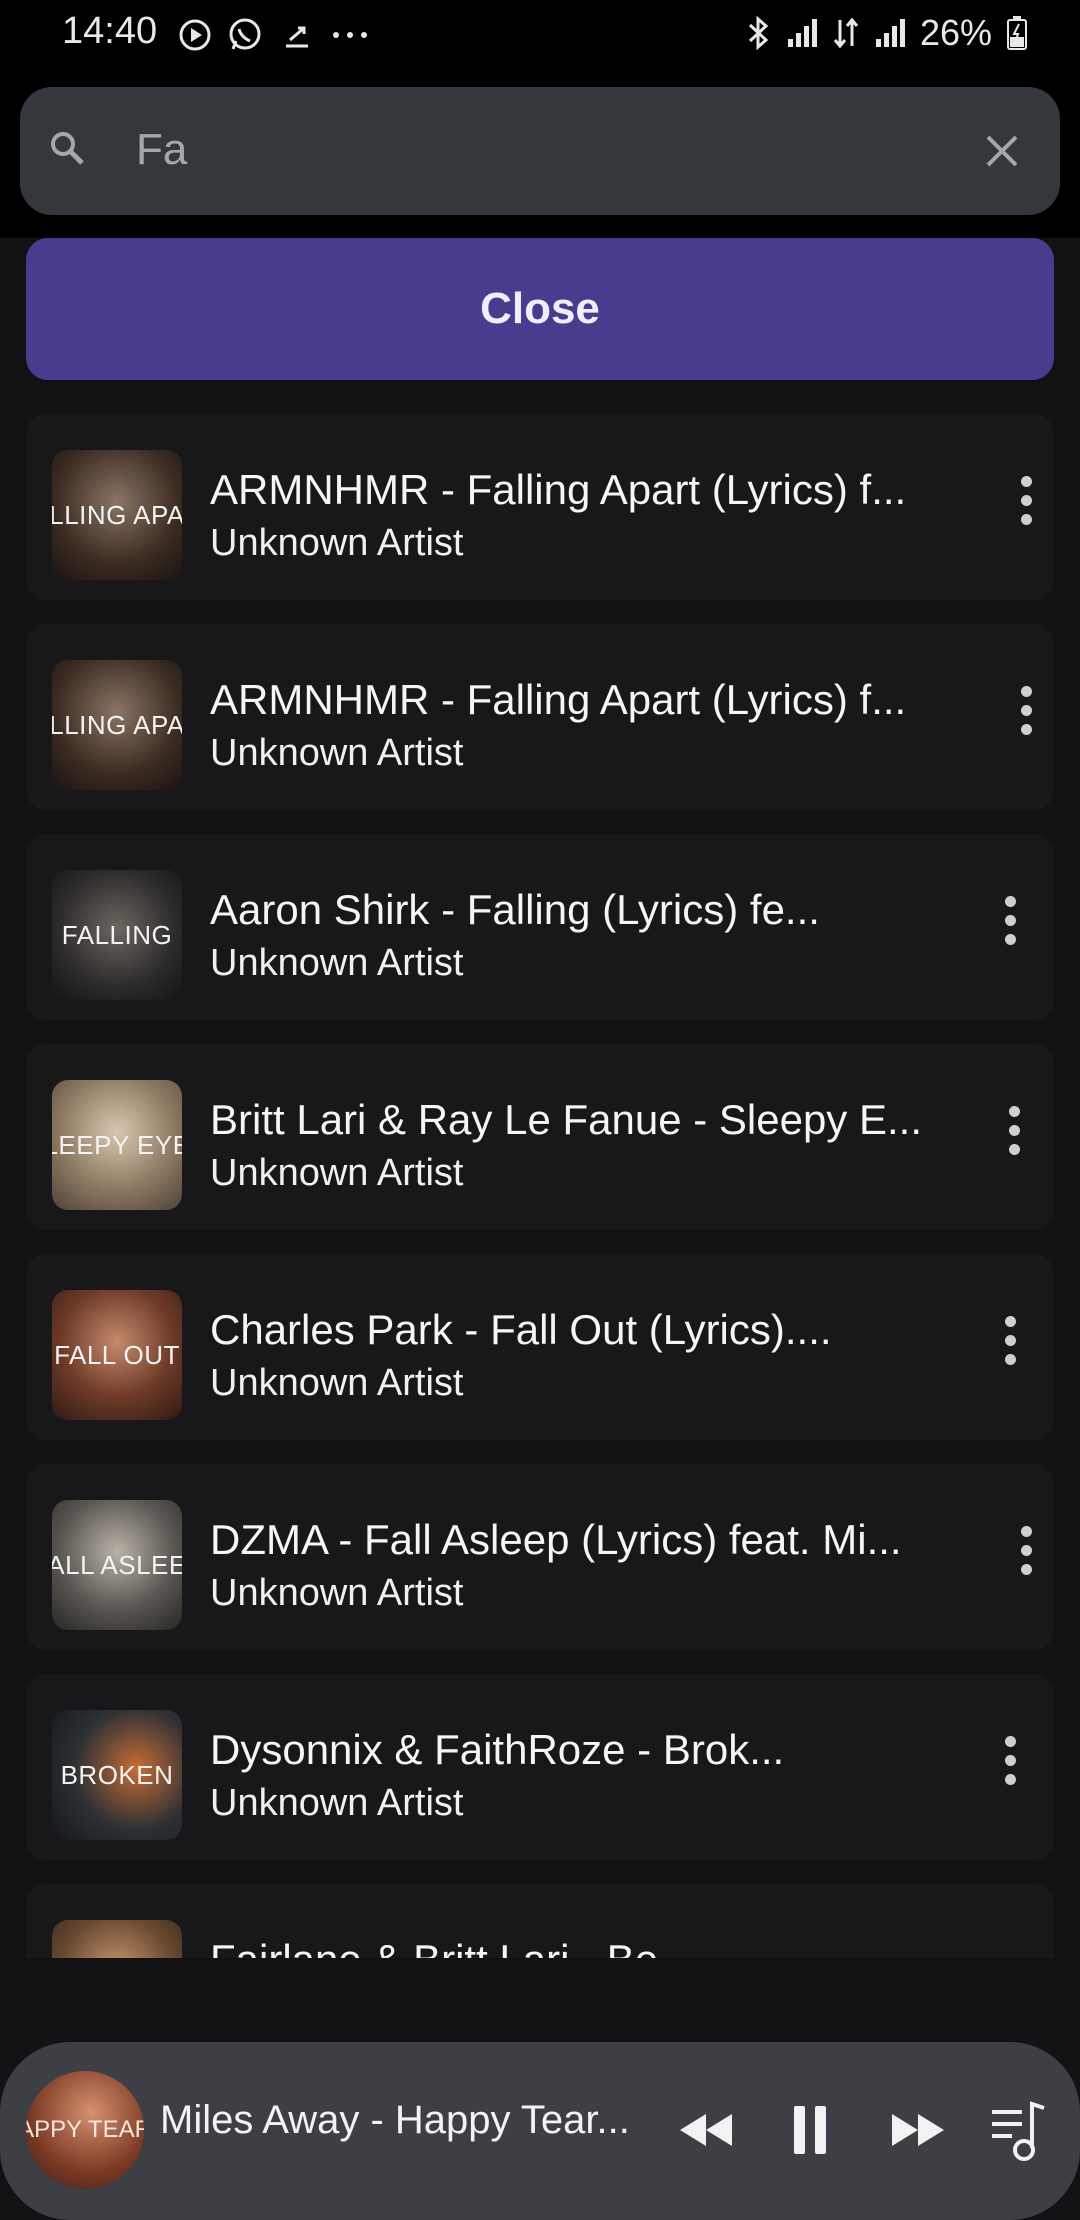  I want to click on data-icon, so click(846, 33).